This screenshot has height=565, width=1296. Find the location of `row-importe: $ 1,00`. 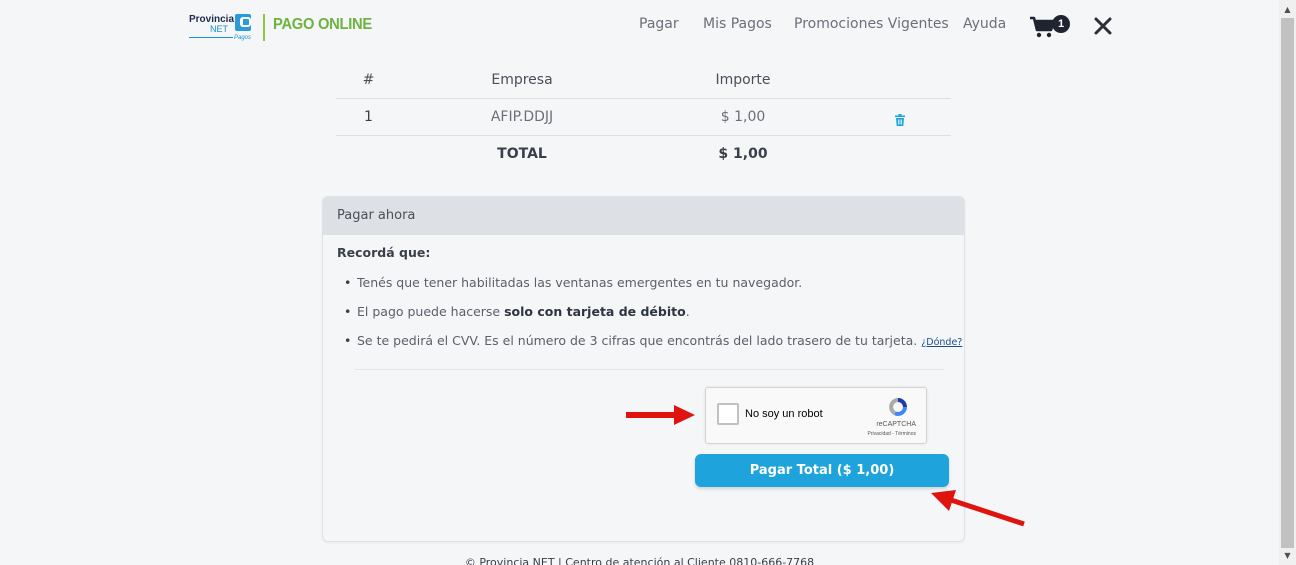

row-importe: $ 1,00 is located at coordinates (743, 117).